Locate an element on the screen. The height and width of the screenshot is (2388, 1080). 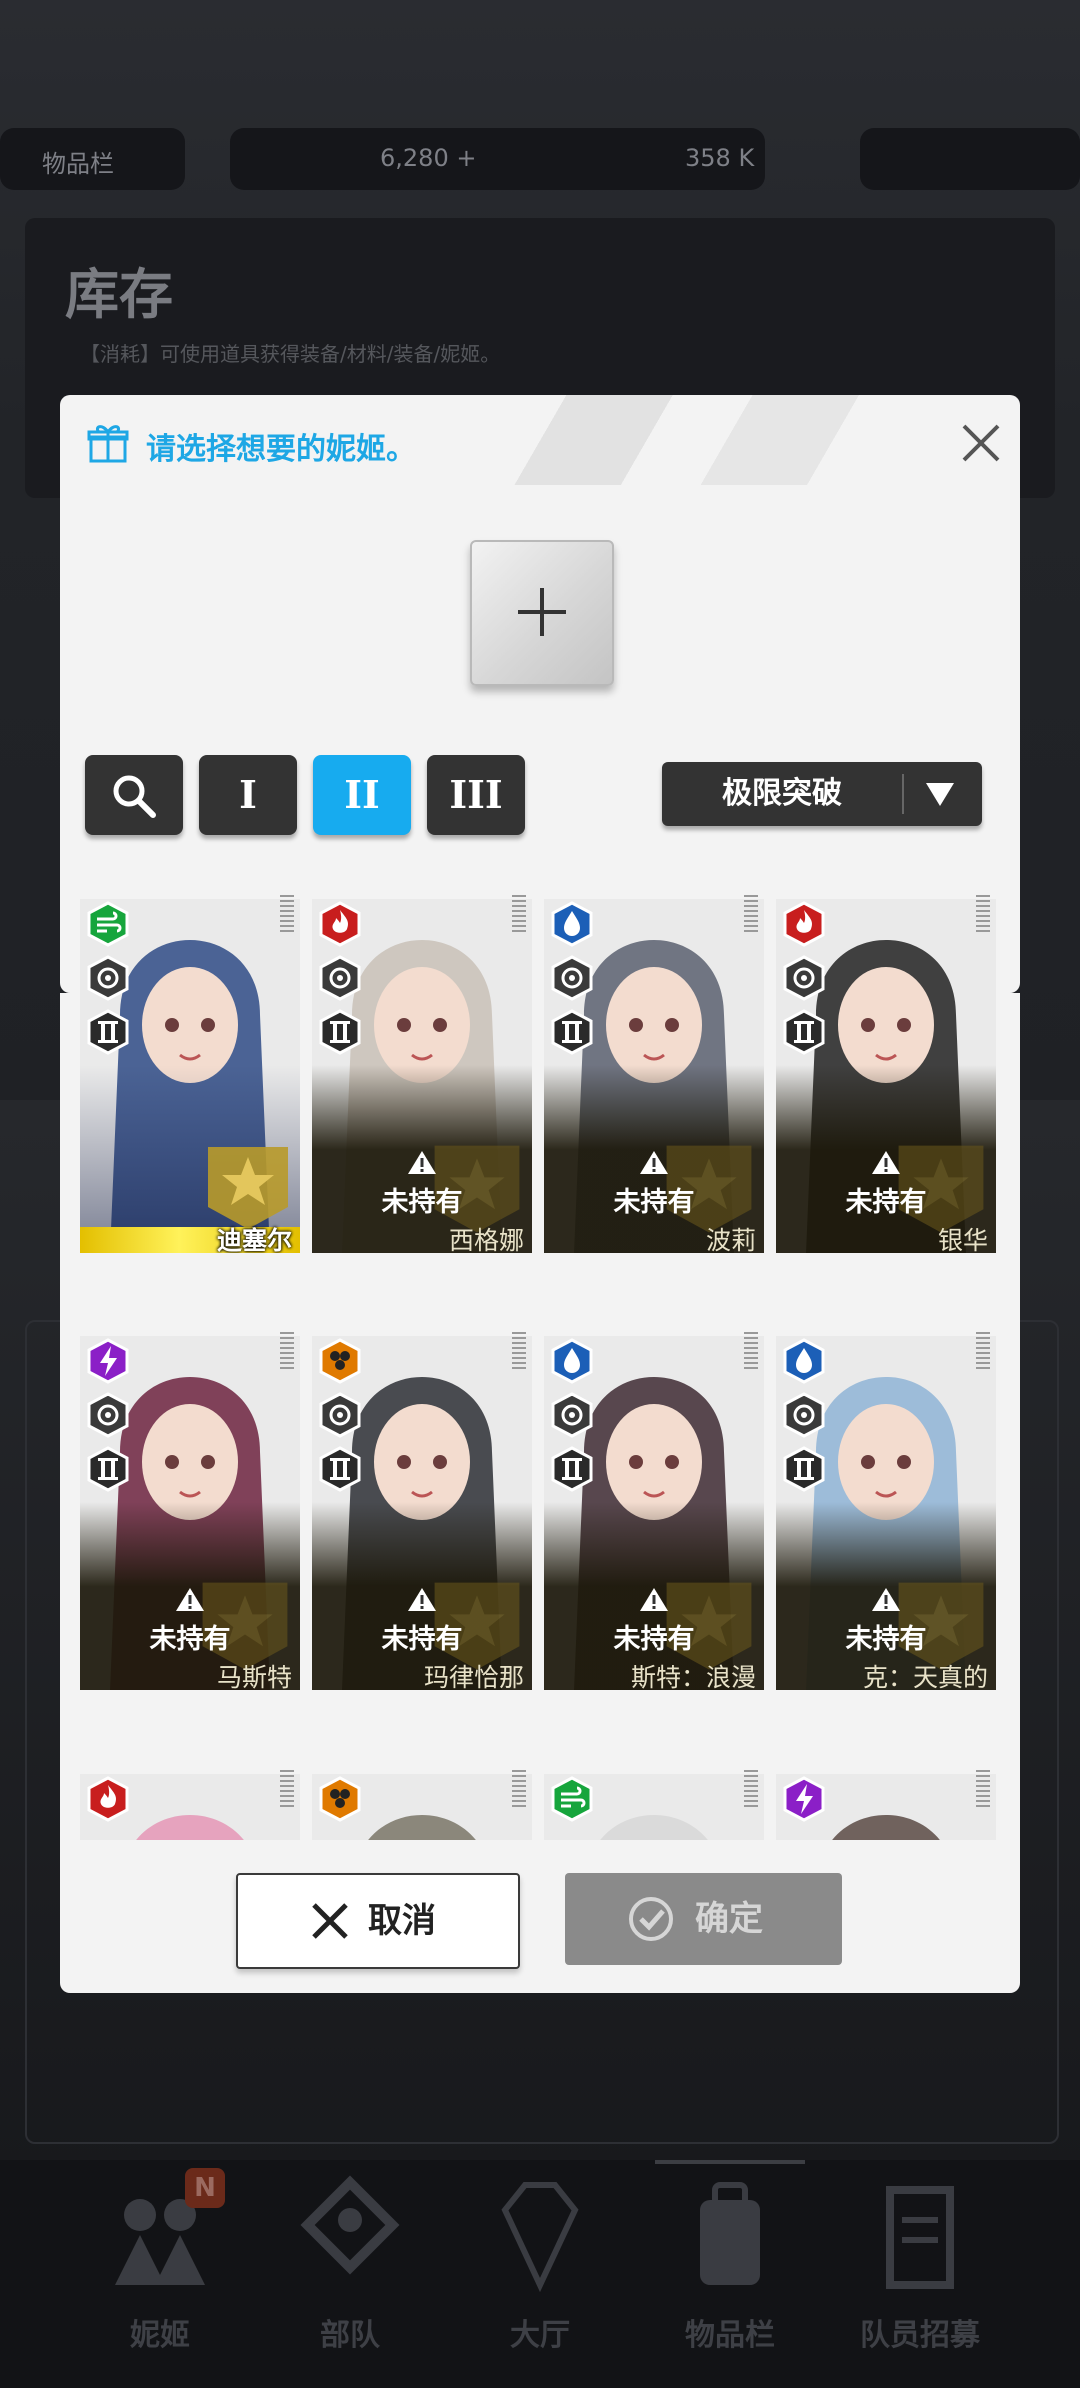
cancel-label: 取消 is located at coordinates (402, 1921).